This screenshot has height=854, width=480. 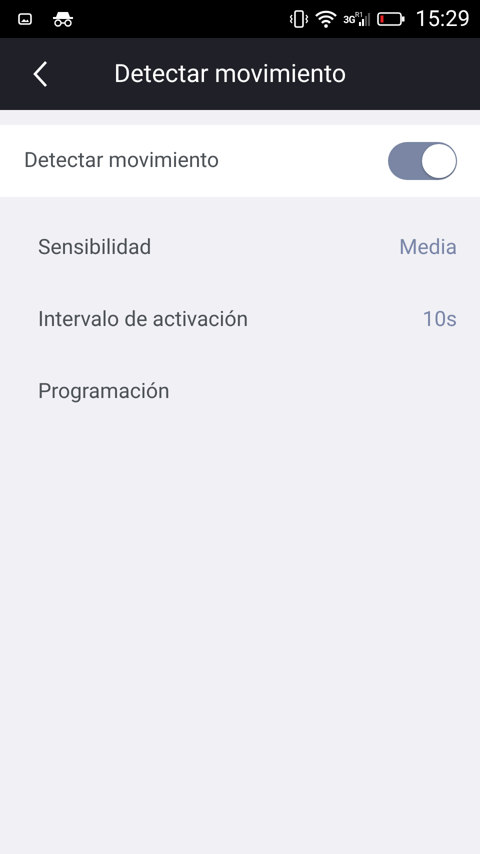 What do you see at coordinates (349, 20) in the screenshot?
I see `network-type: 3G` at bounding box center [349, 20].